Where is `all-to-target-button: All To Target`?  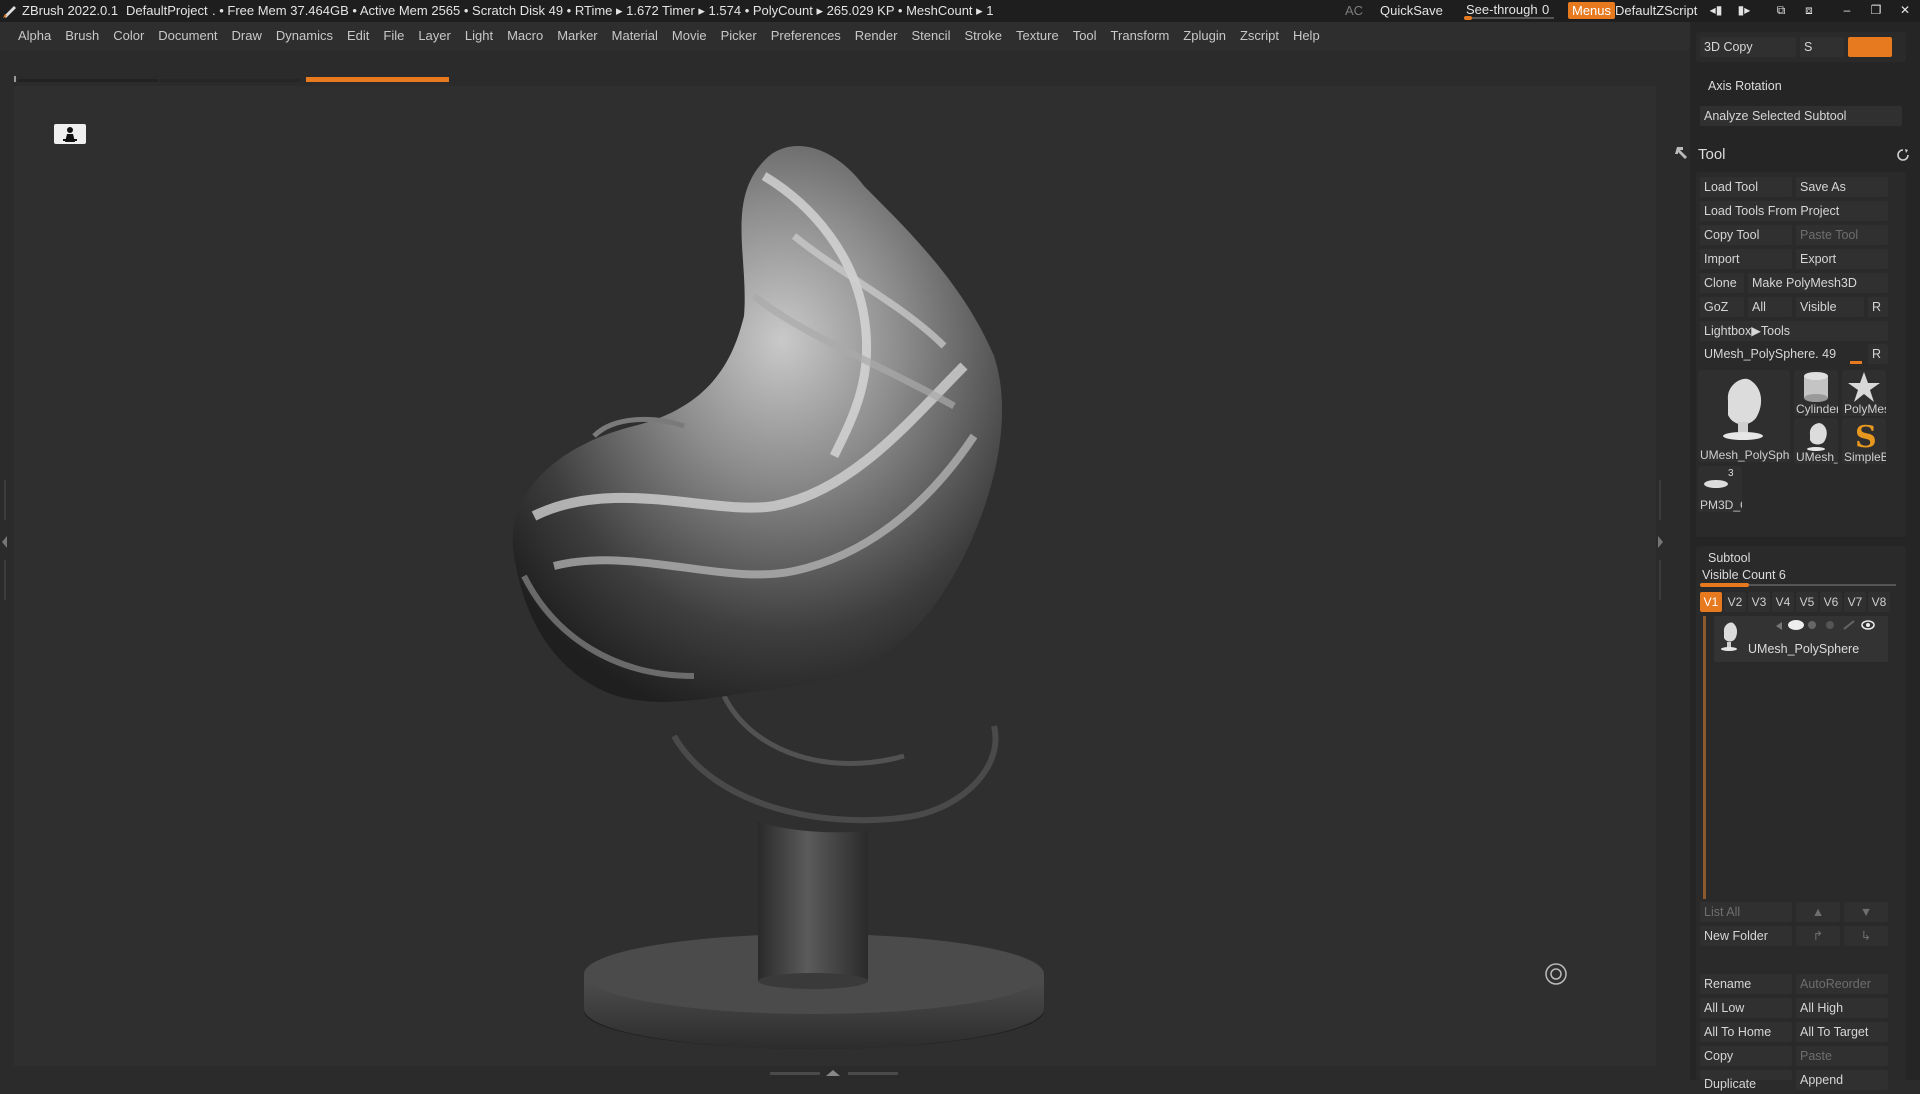 all-to-target-button: All To Target is located at coordinates (1842, 1032).